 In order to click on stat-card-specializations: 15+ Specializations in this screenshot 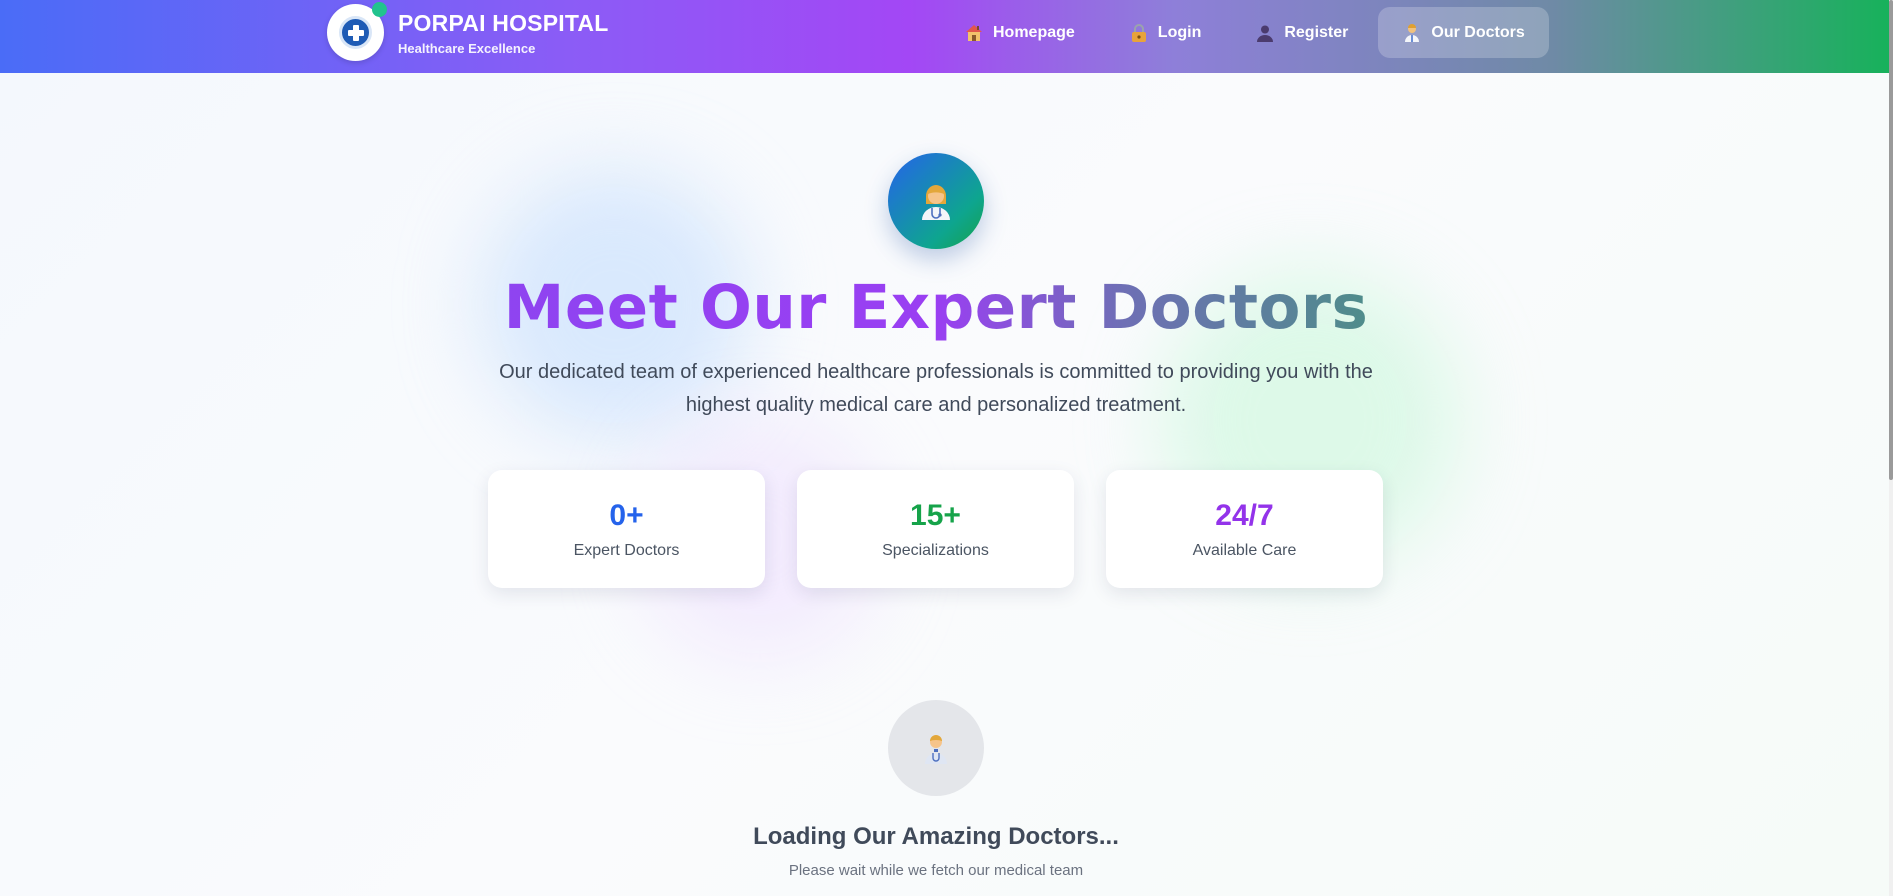, I will do `click(935, 529)`.